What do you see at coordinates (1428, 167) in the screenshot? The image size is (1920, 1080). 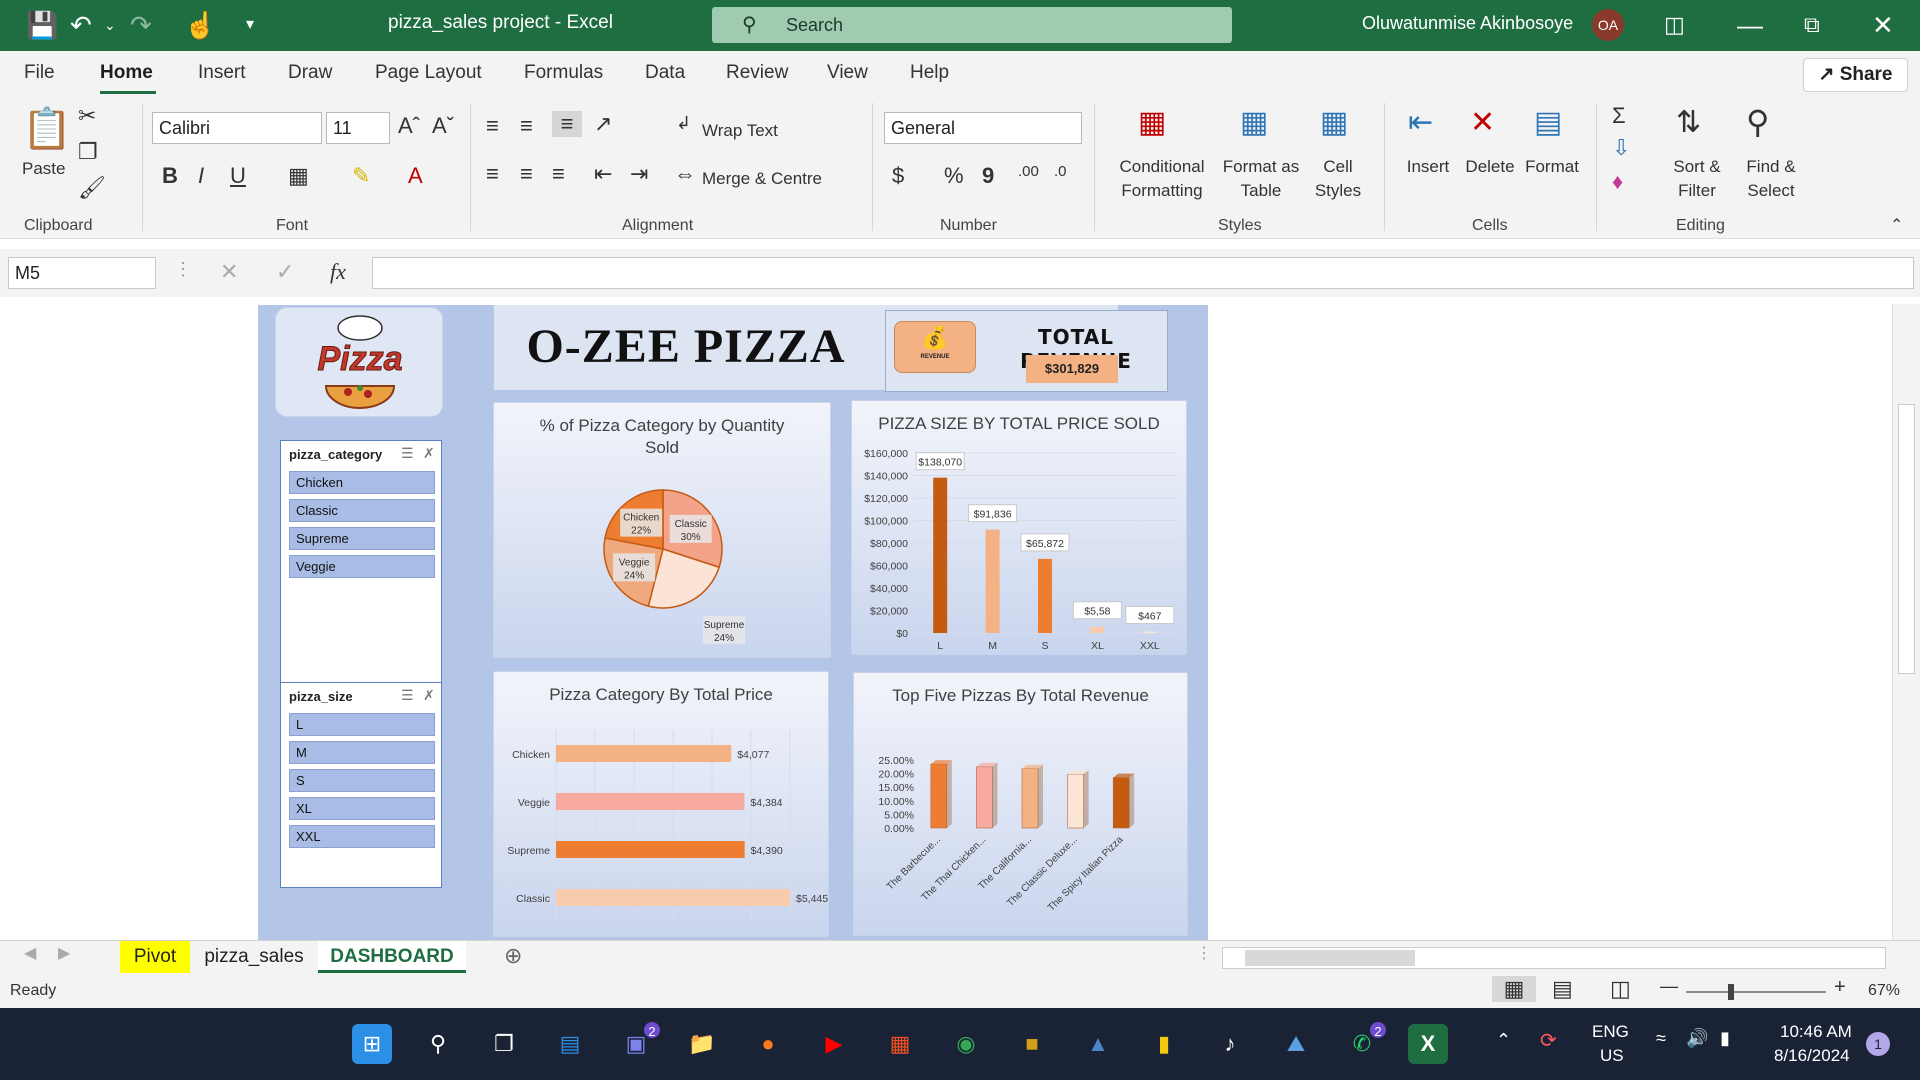 I see `insert-cells-button: Insert` at bounding box center [1428, 167].